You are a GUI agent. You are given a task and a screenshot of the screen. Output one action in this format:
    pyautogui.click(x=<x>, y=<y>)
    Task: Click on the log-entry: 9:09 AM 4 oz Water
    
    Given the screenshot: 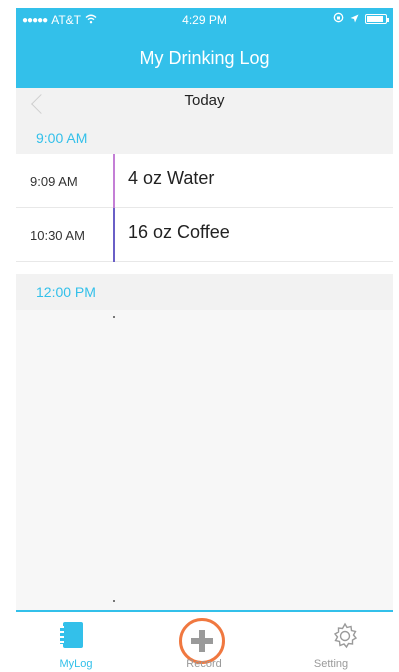 What is the action you would take?
    pyautogui.click(x=204, y=181)
    